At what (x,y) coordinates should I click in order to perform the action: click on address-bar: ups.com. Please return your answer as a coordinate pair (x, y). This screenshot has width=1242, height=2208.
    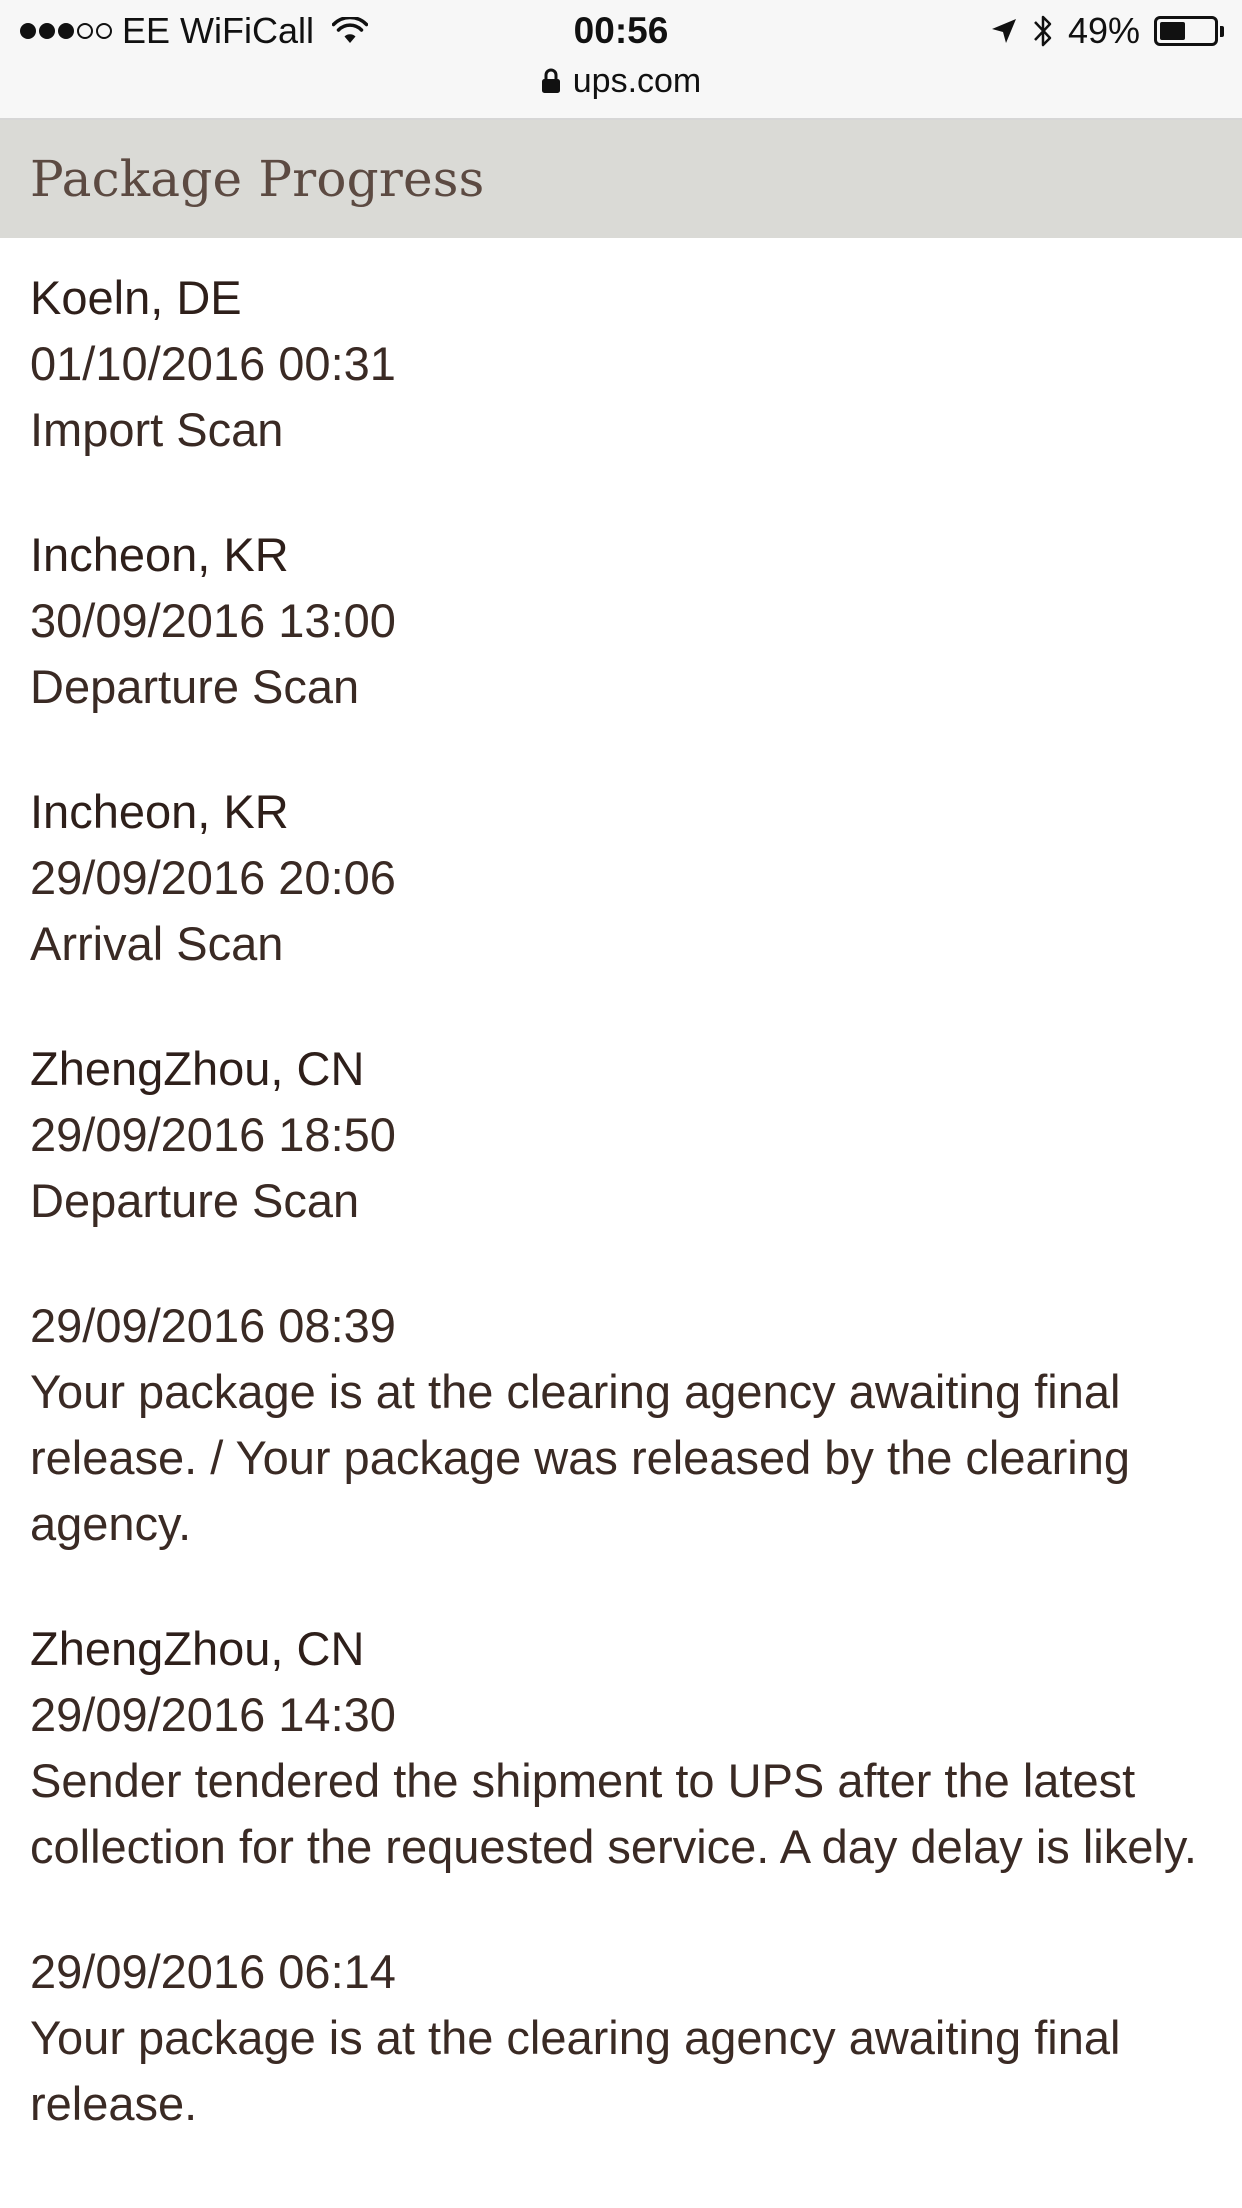
    Looking at the image, I should click on (621, 81).